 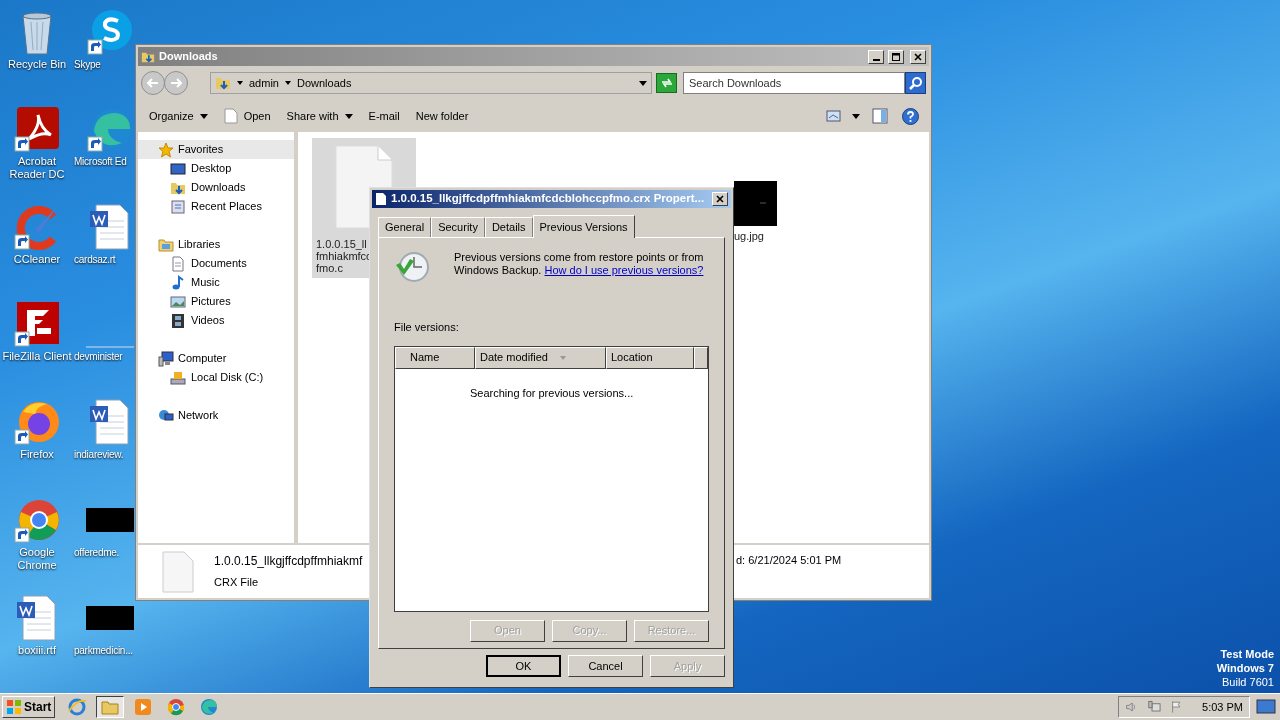 I want to click on nav-item: Documents, so click(x=216, y=263).